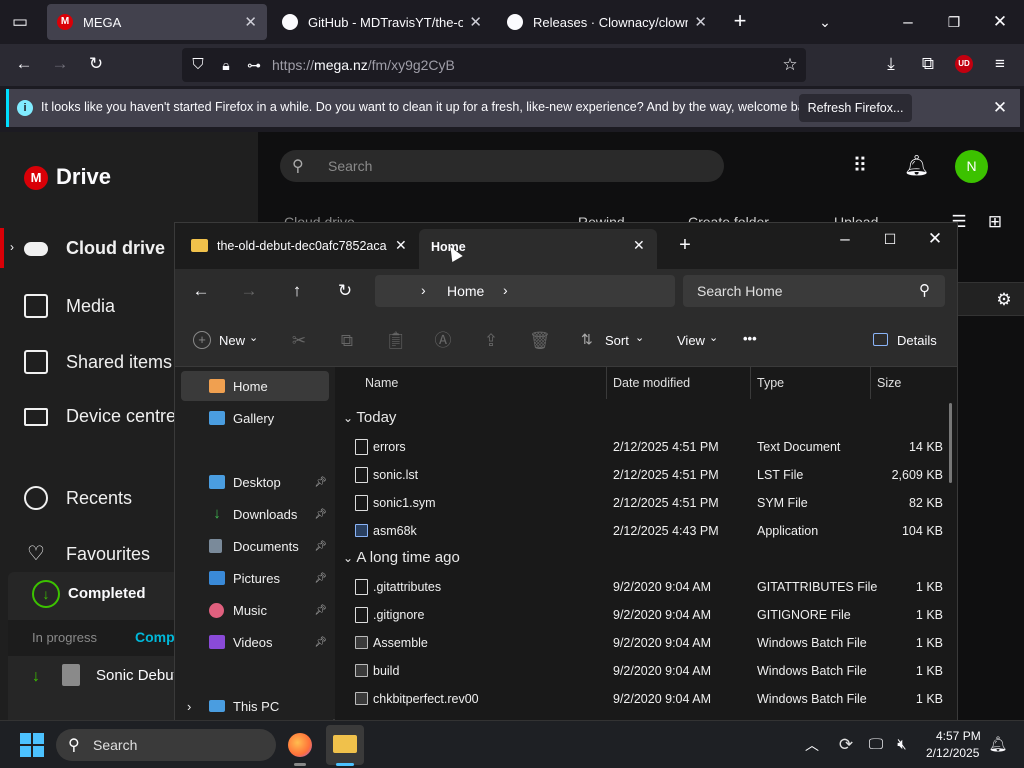  I want to click on sidebar-item-recents: Recents, so click(78, 498).